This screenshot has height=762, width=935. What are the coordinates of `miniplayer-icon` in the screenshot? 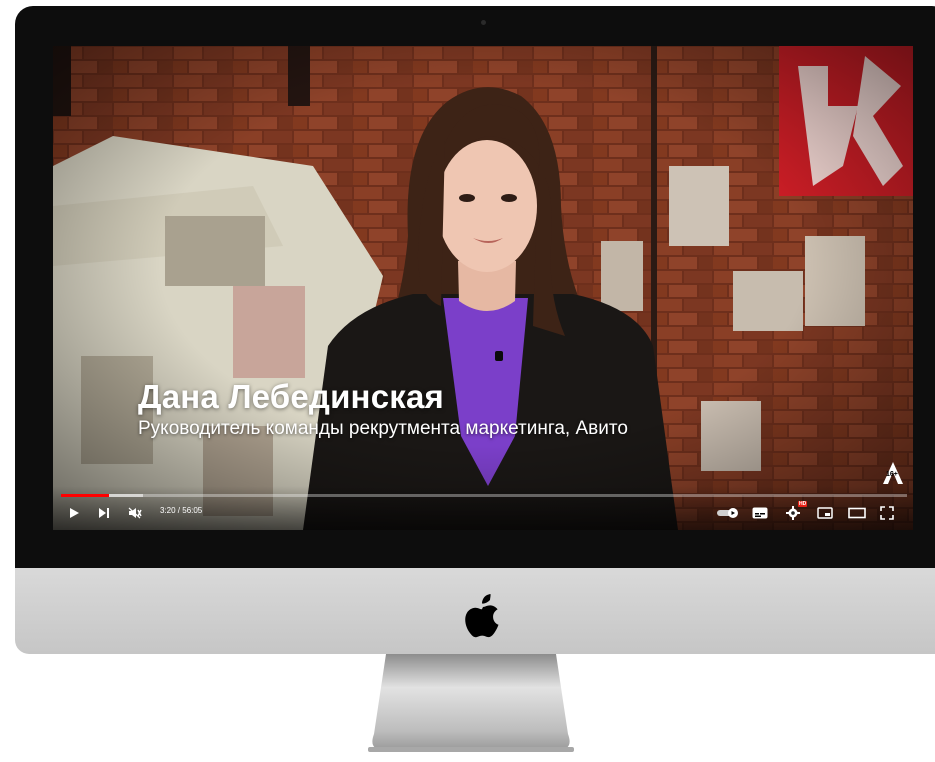 It's located at (825, 513).